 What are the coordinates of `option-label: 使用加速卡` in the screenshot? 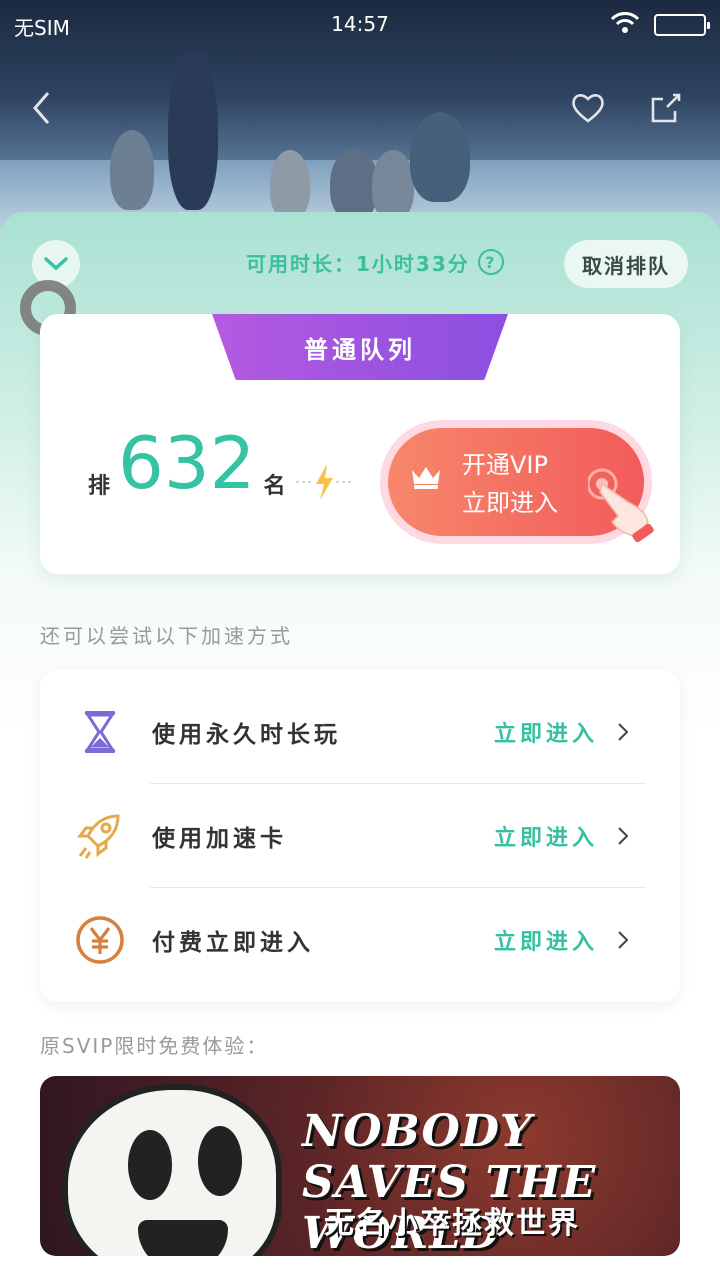 It's located at (219, 839).